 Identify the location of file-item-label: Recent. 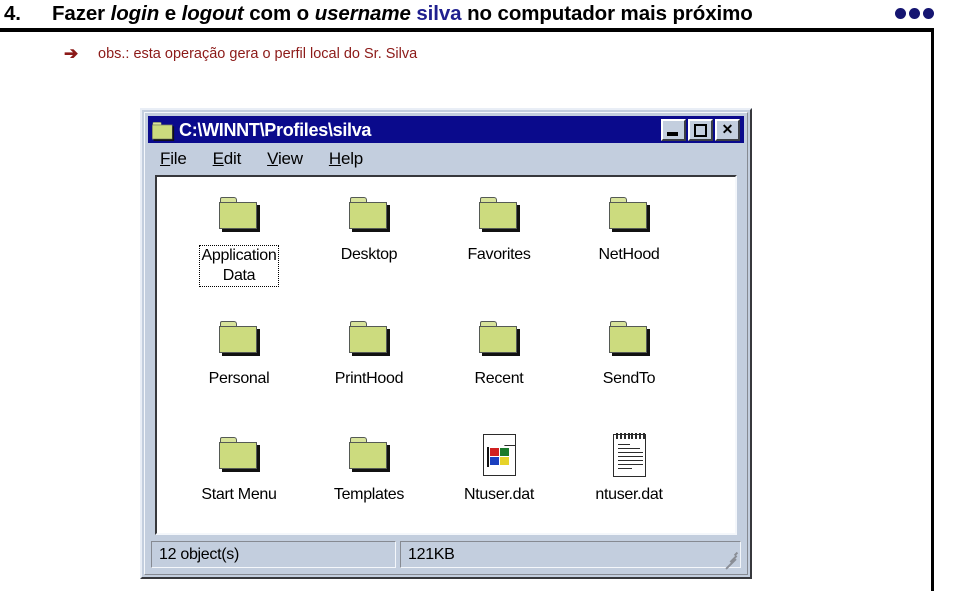
(499, 378).